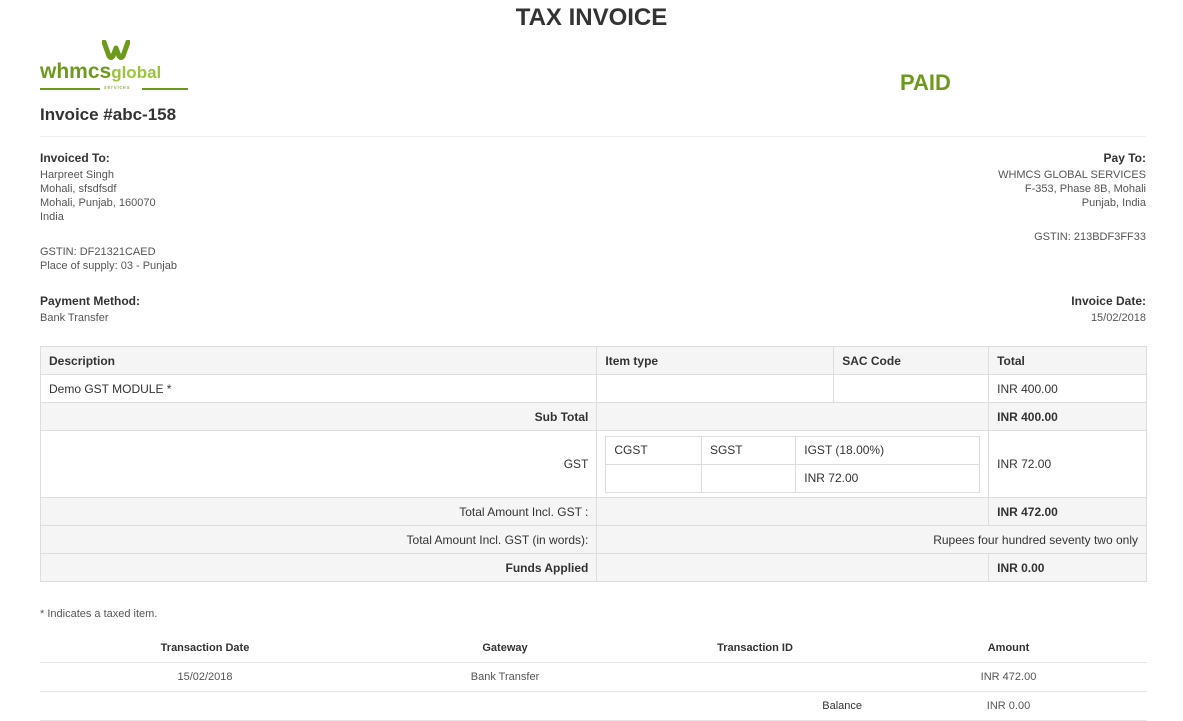 The width and height of the screenshot is (1183, 721). Describe the element at coordinates (755, 677) in the screenshot. I see `transaction-id` at that location.